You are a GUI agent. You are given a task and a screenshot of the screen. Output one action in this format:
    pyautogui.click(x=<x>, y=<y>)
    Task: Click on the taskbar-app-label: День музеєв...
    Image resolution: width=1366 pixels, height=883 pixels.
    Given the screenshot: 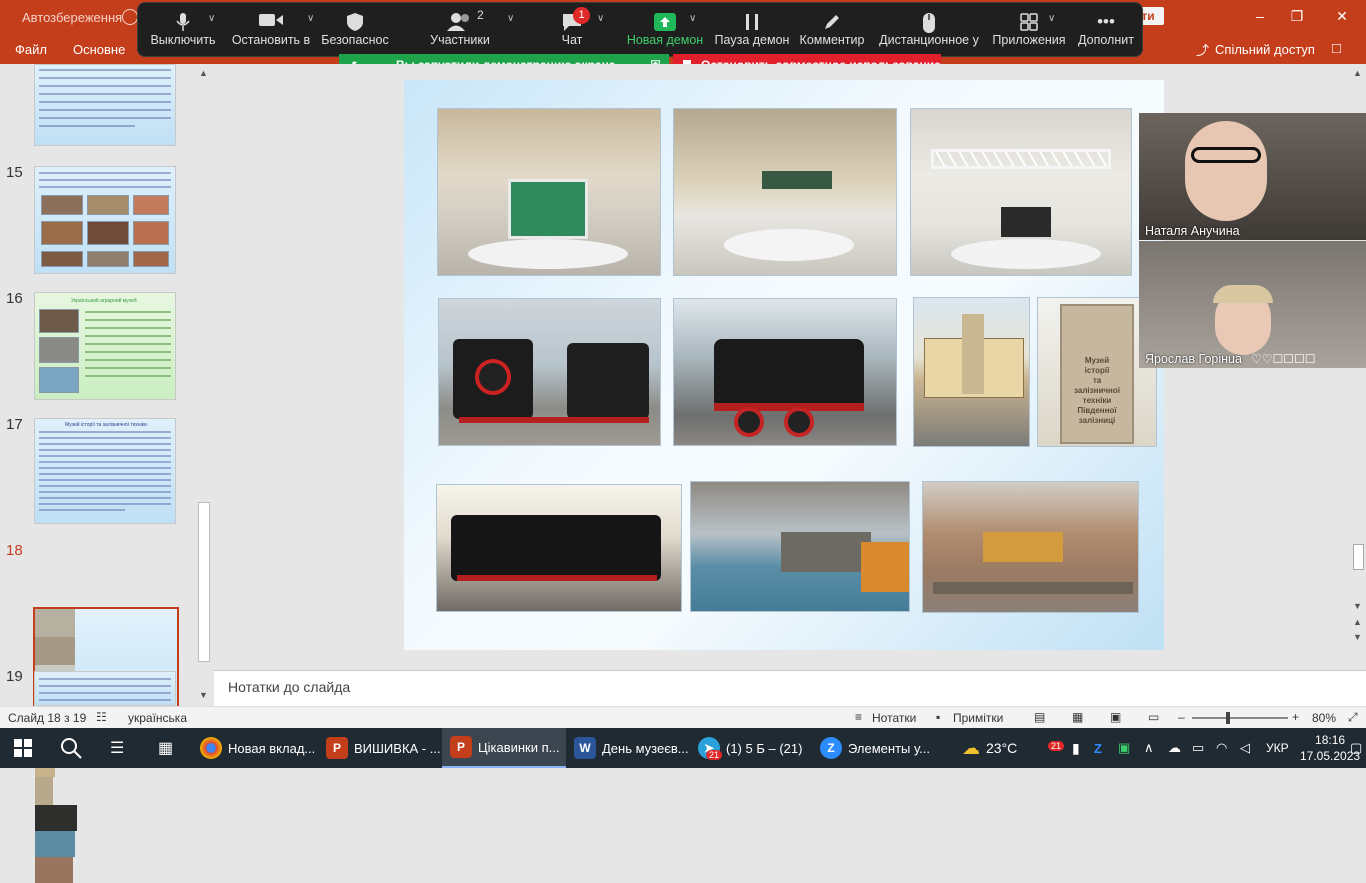 What is the action you would take?
    pyautogui.click(x=645, y=748)
    